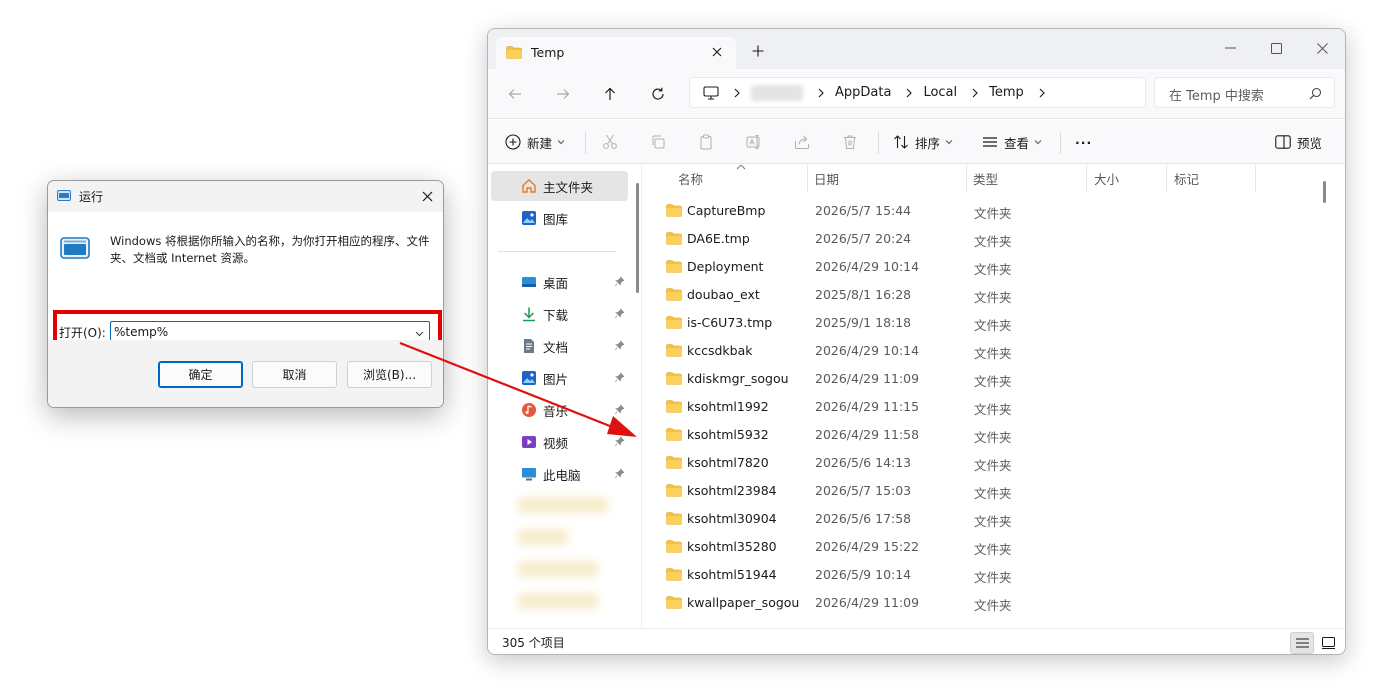  Describe the element at coordinates (720, 350) in the screenshot. I see `file-name: kccsdkbak` at that location.